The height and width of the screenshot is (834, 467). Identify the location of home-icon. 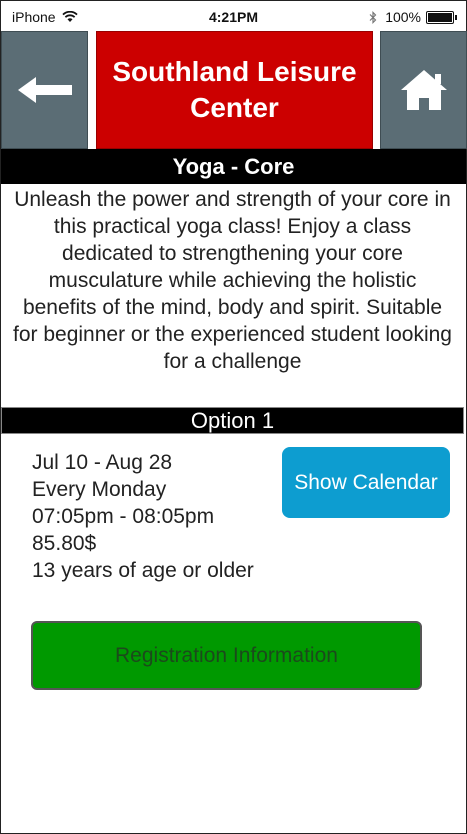
(423, 90).